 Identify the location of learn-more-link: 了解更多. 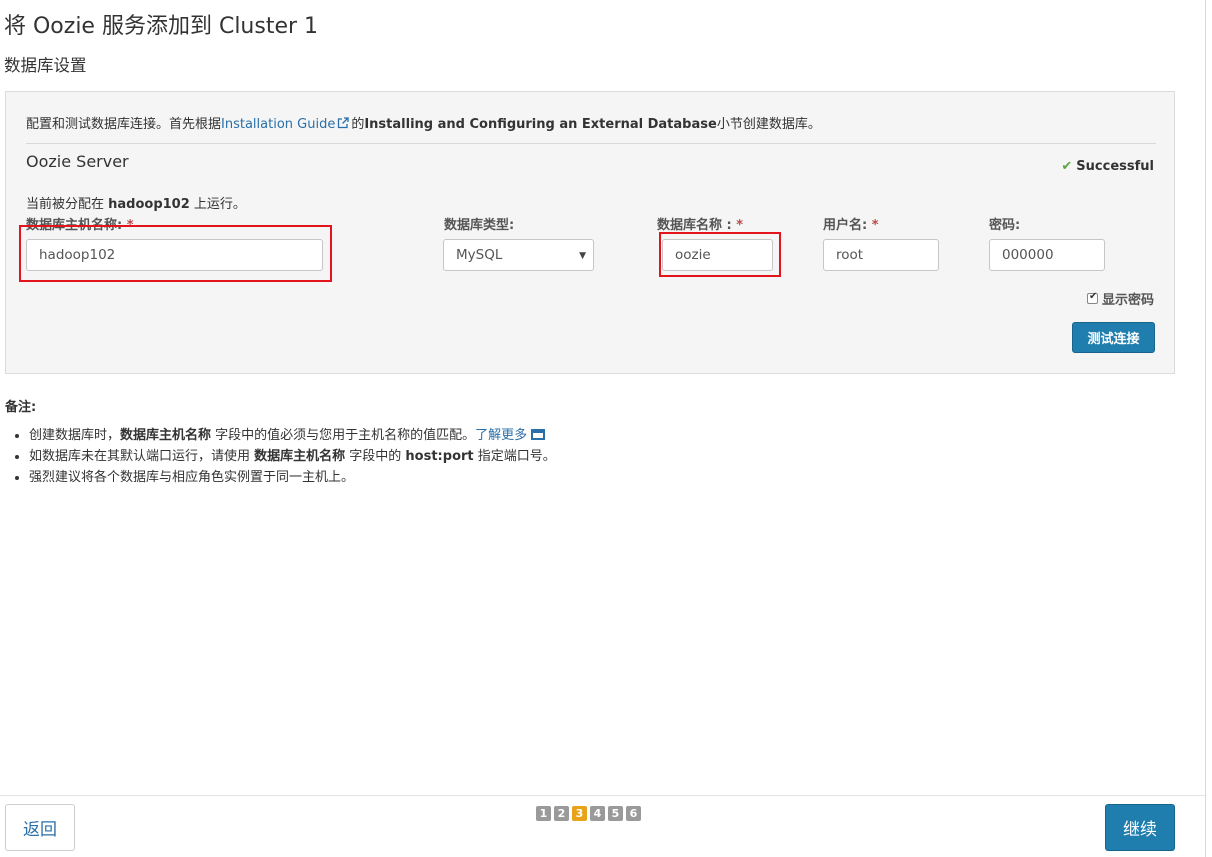
(501, 435).